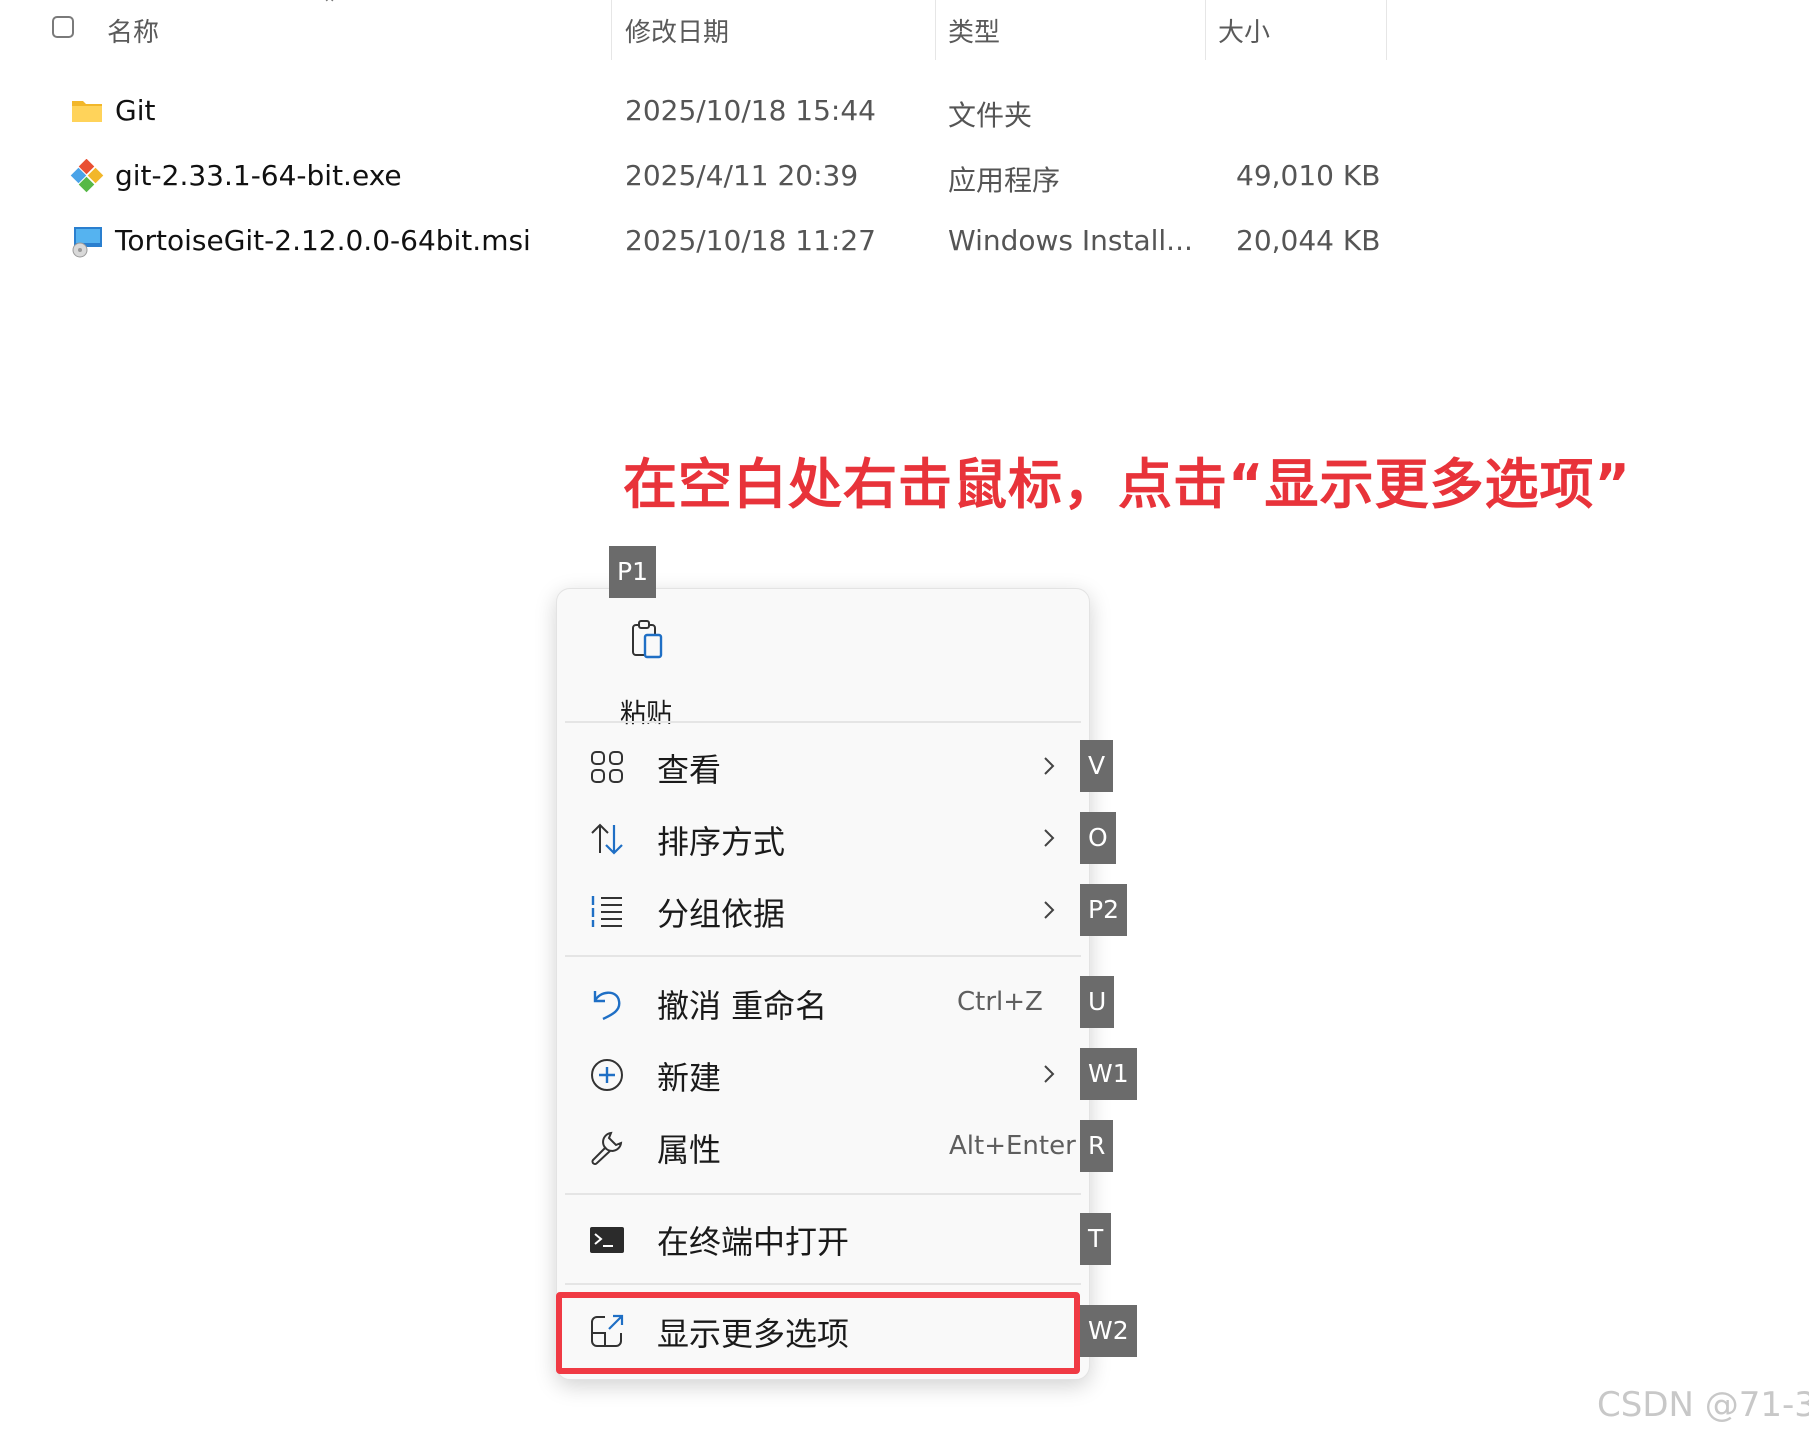 This screenshot has height=1436, width=1809. I want to click on file-type: 应用程序, so click(1004, 180).